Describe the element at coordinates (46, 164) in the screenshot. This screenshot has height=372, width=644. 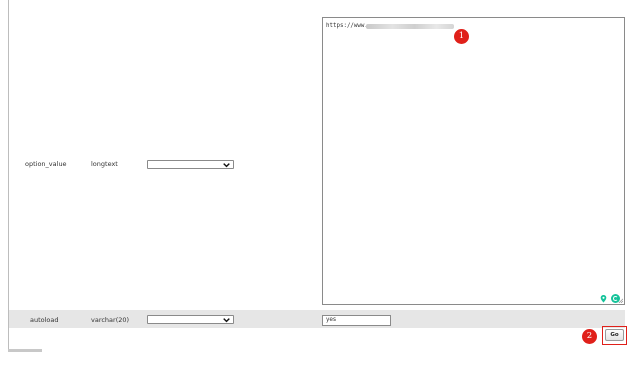
I see `column-name: option_value` at that location.